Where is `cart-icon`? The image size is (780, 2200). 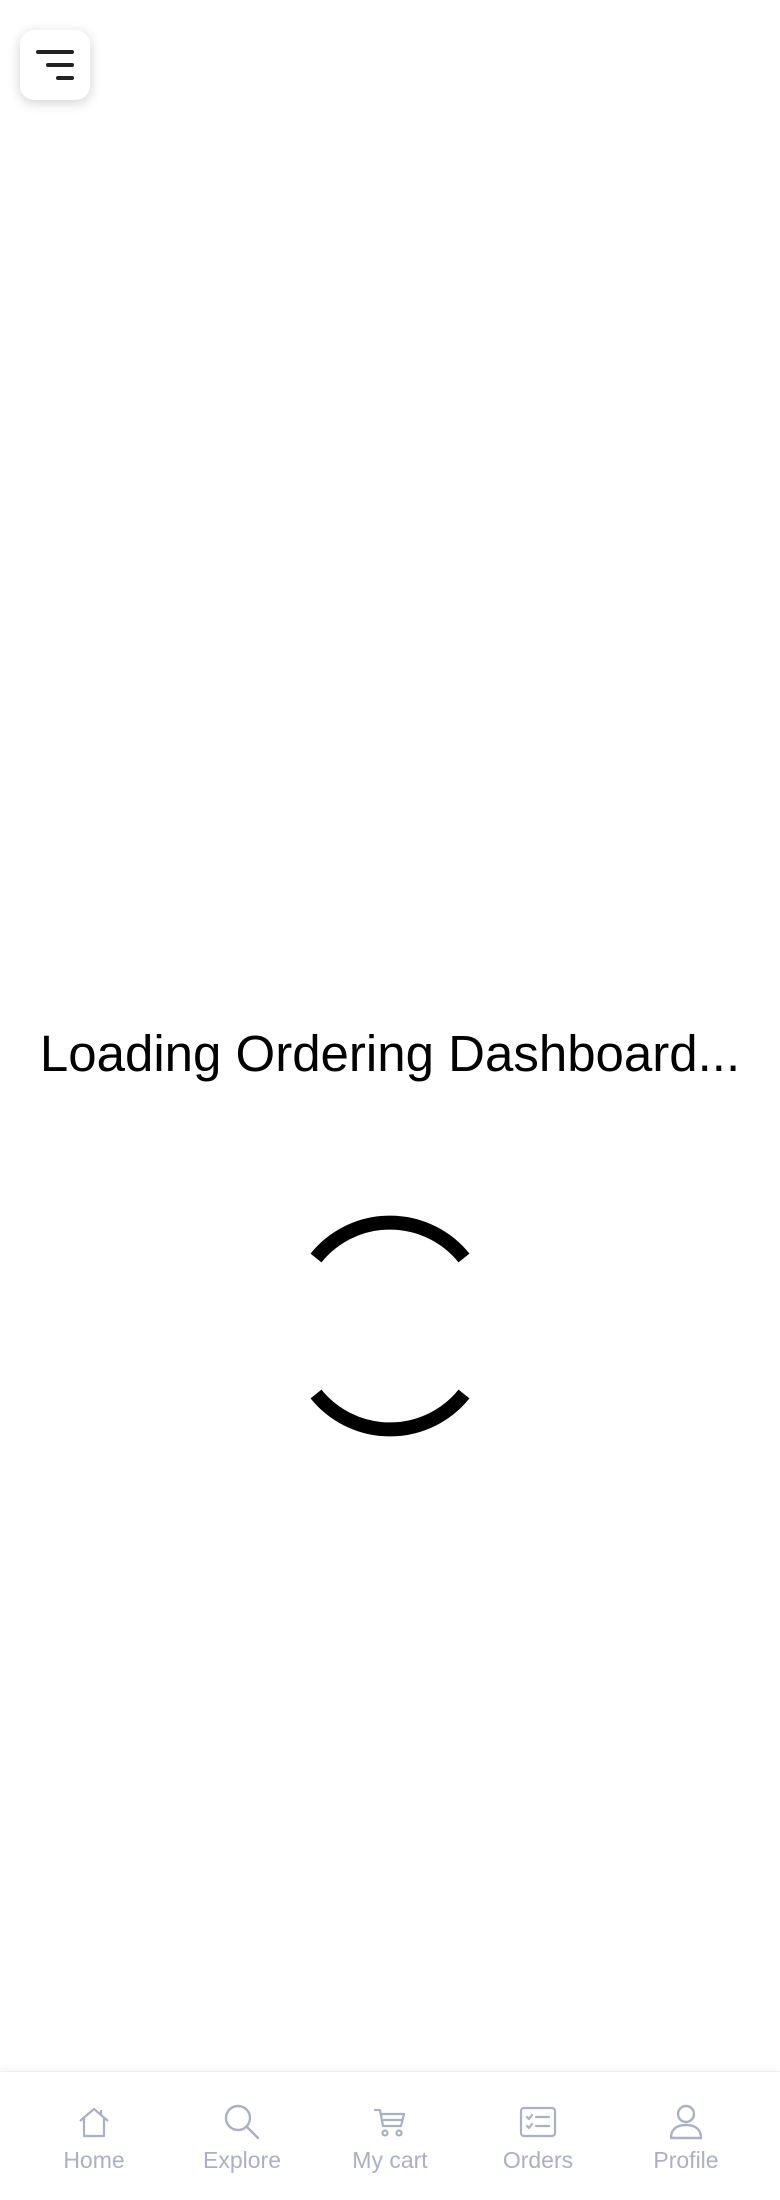 cart-icon is located at coordinates (390, 2122).